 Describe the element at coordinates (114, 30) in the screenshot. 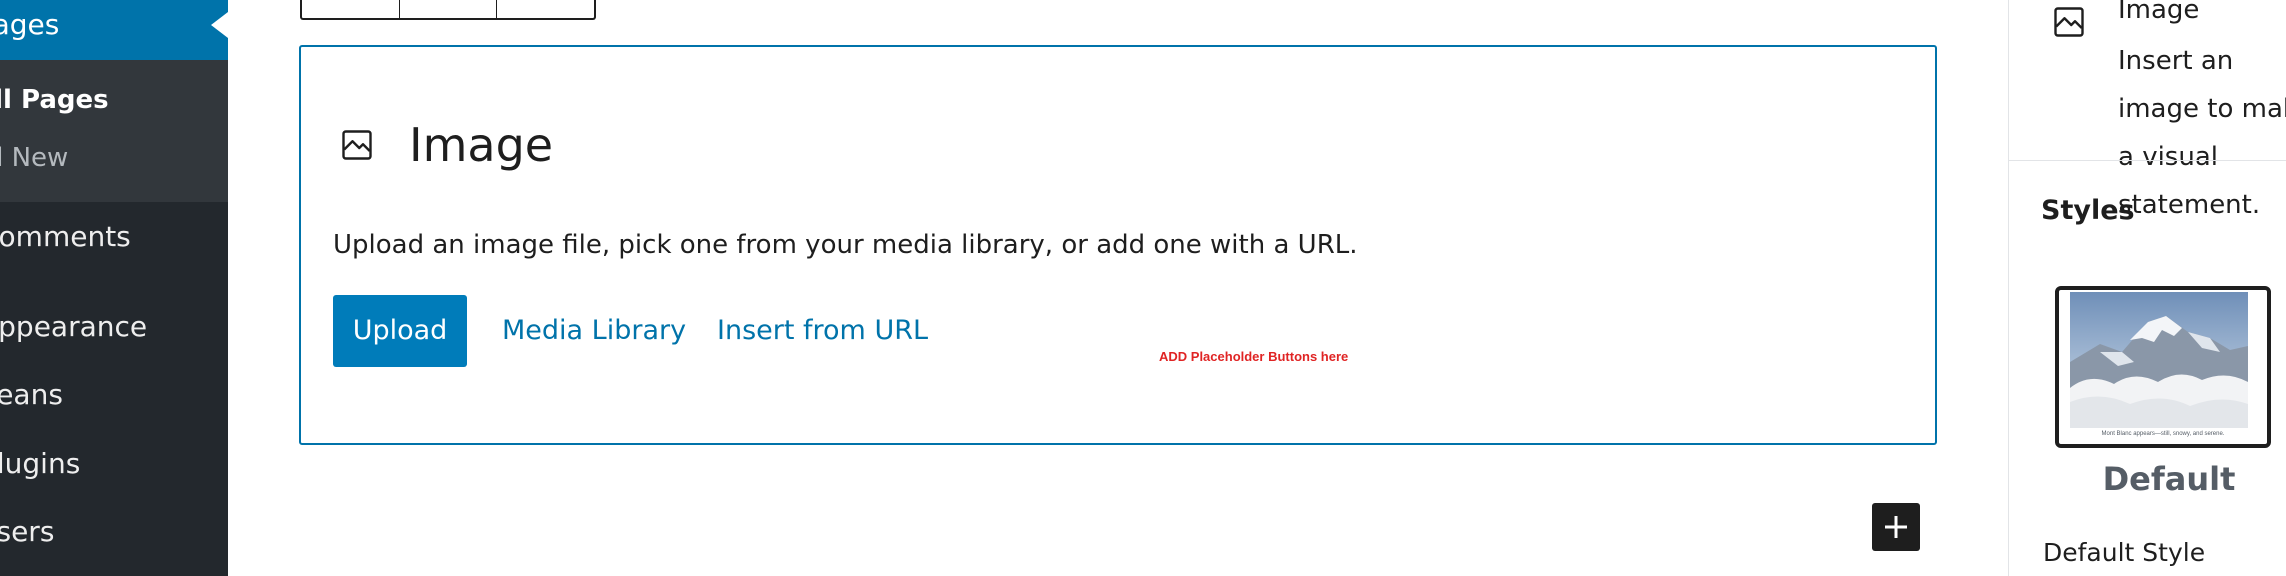

I see `admin-menu-pages: Pages` at that location.